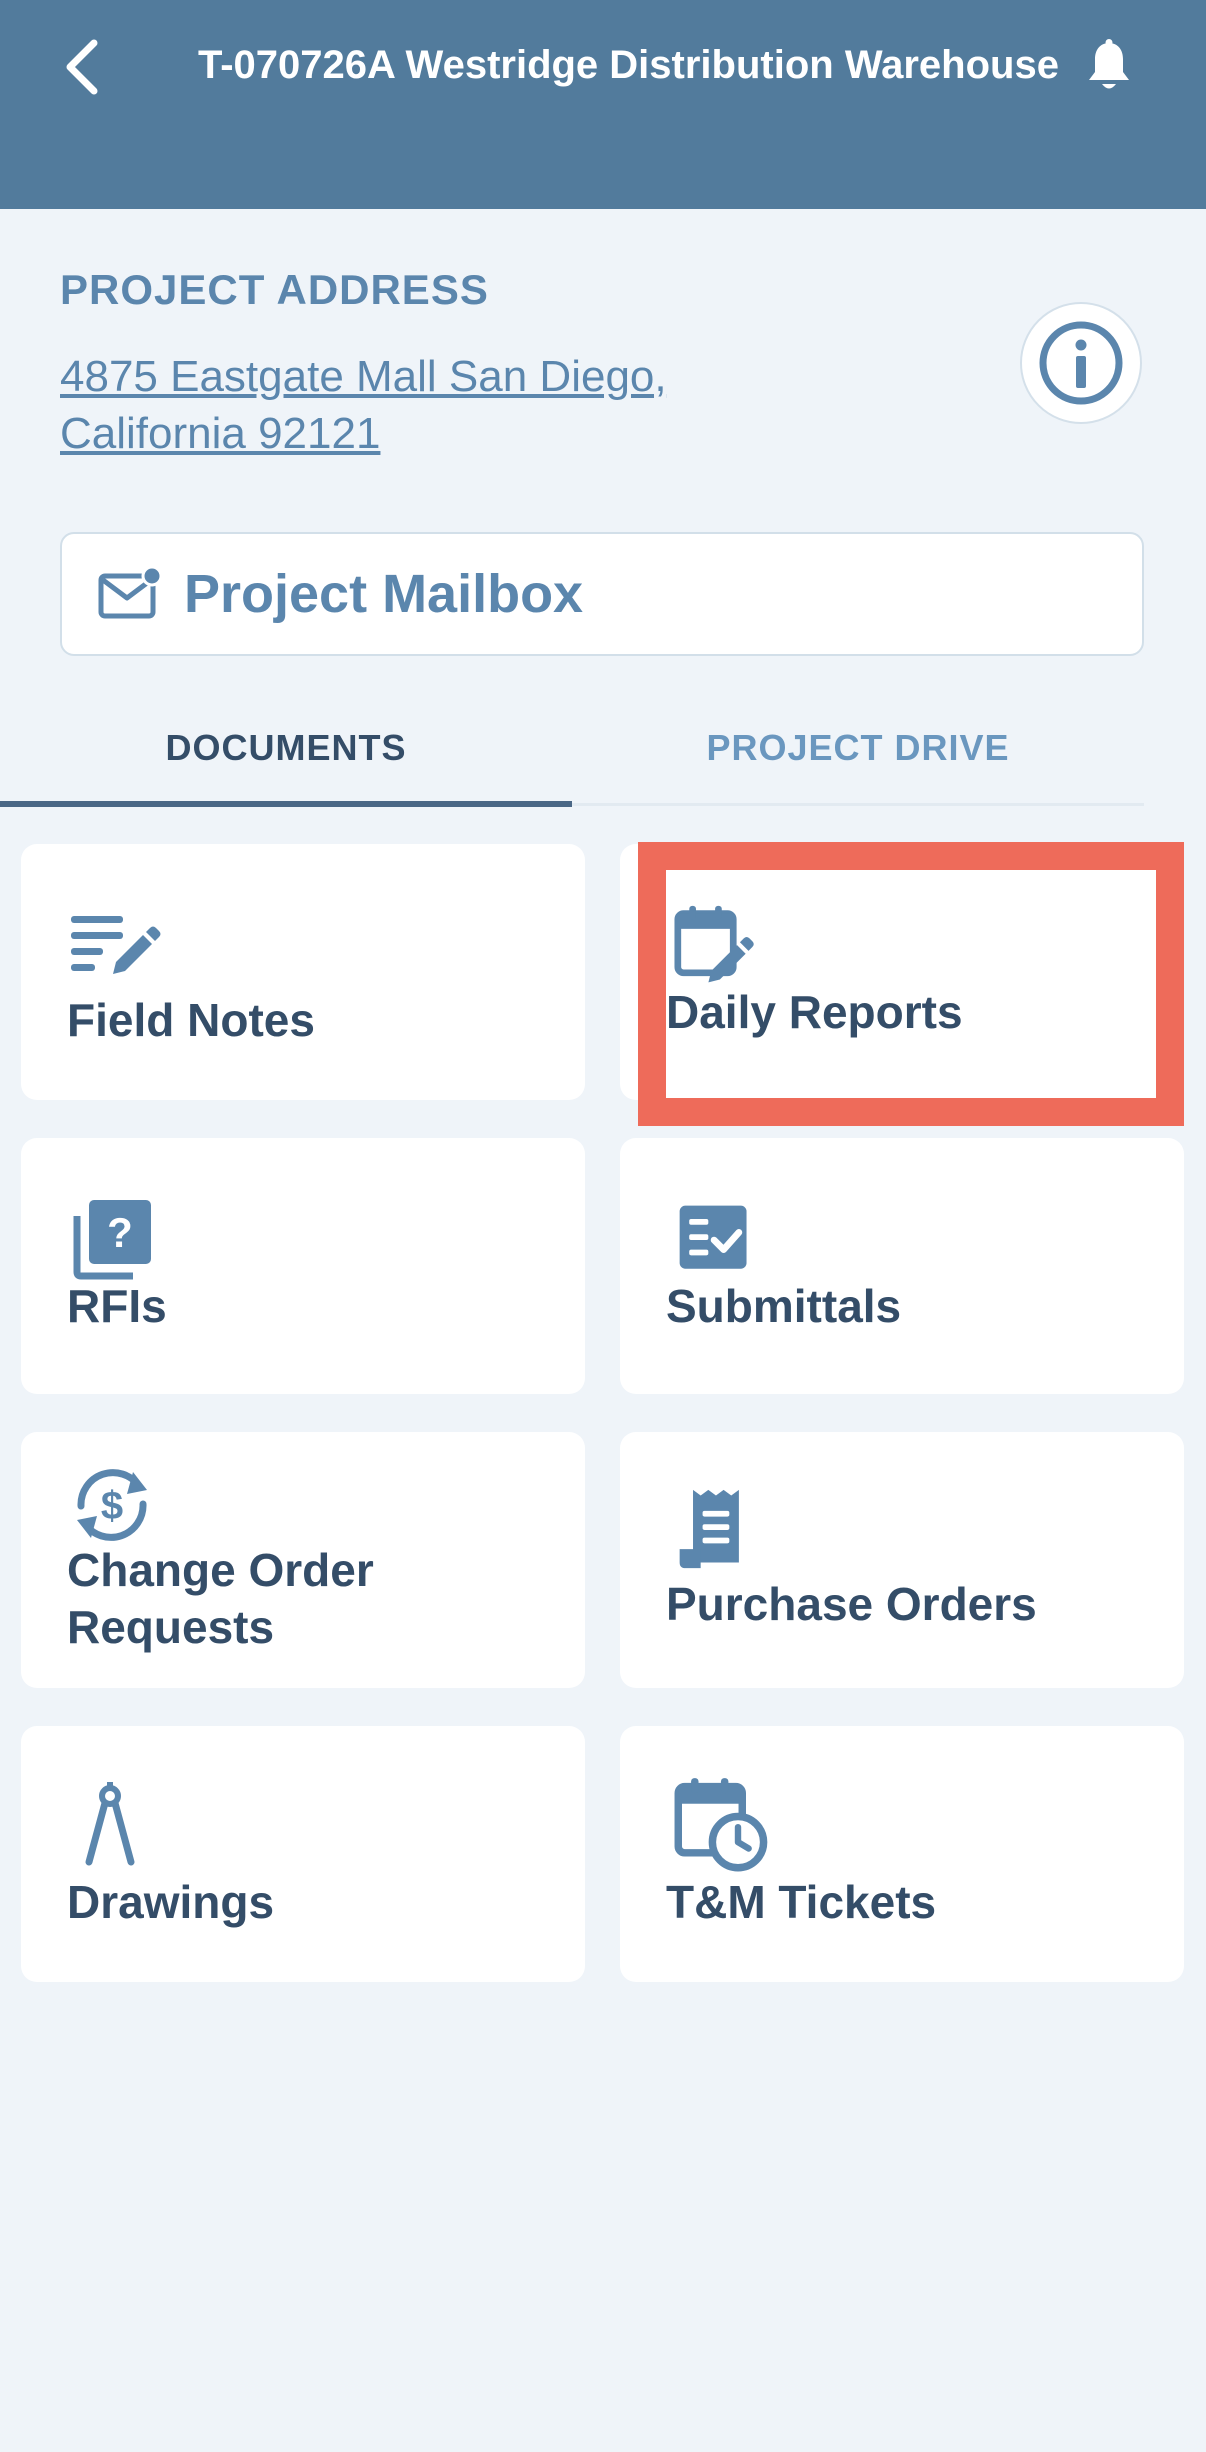 The height and width of the screenshot is (2452, 1206). What do you see at coordinates (713, 1237) in the screenshot?
I see `checklist-icon` at bounding box center [713, 1237].